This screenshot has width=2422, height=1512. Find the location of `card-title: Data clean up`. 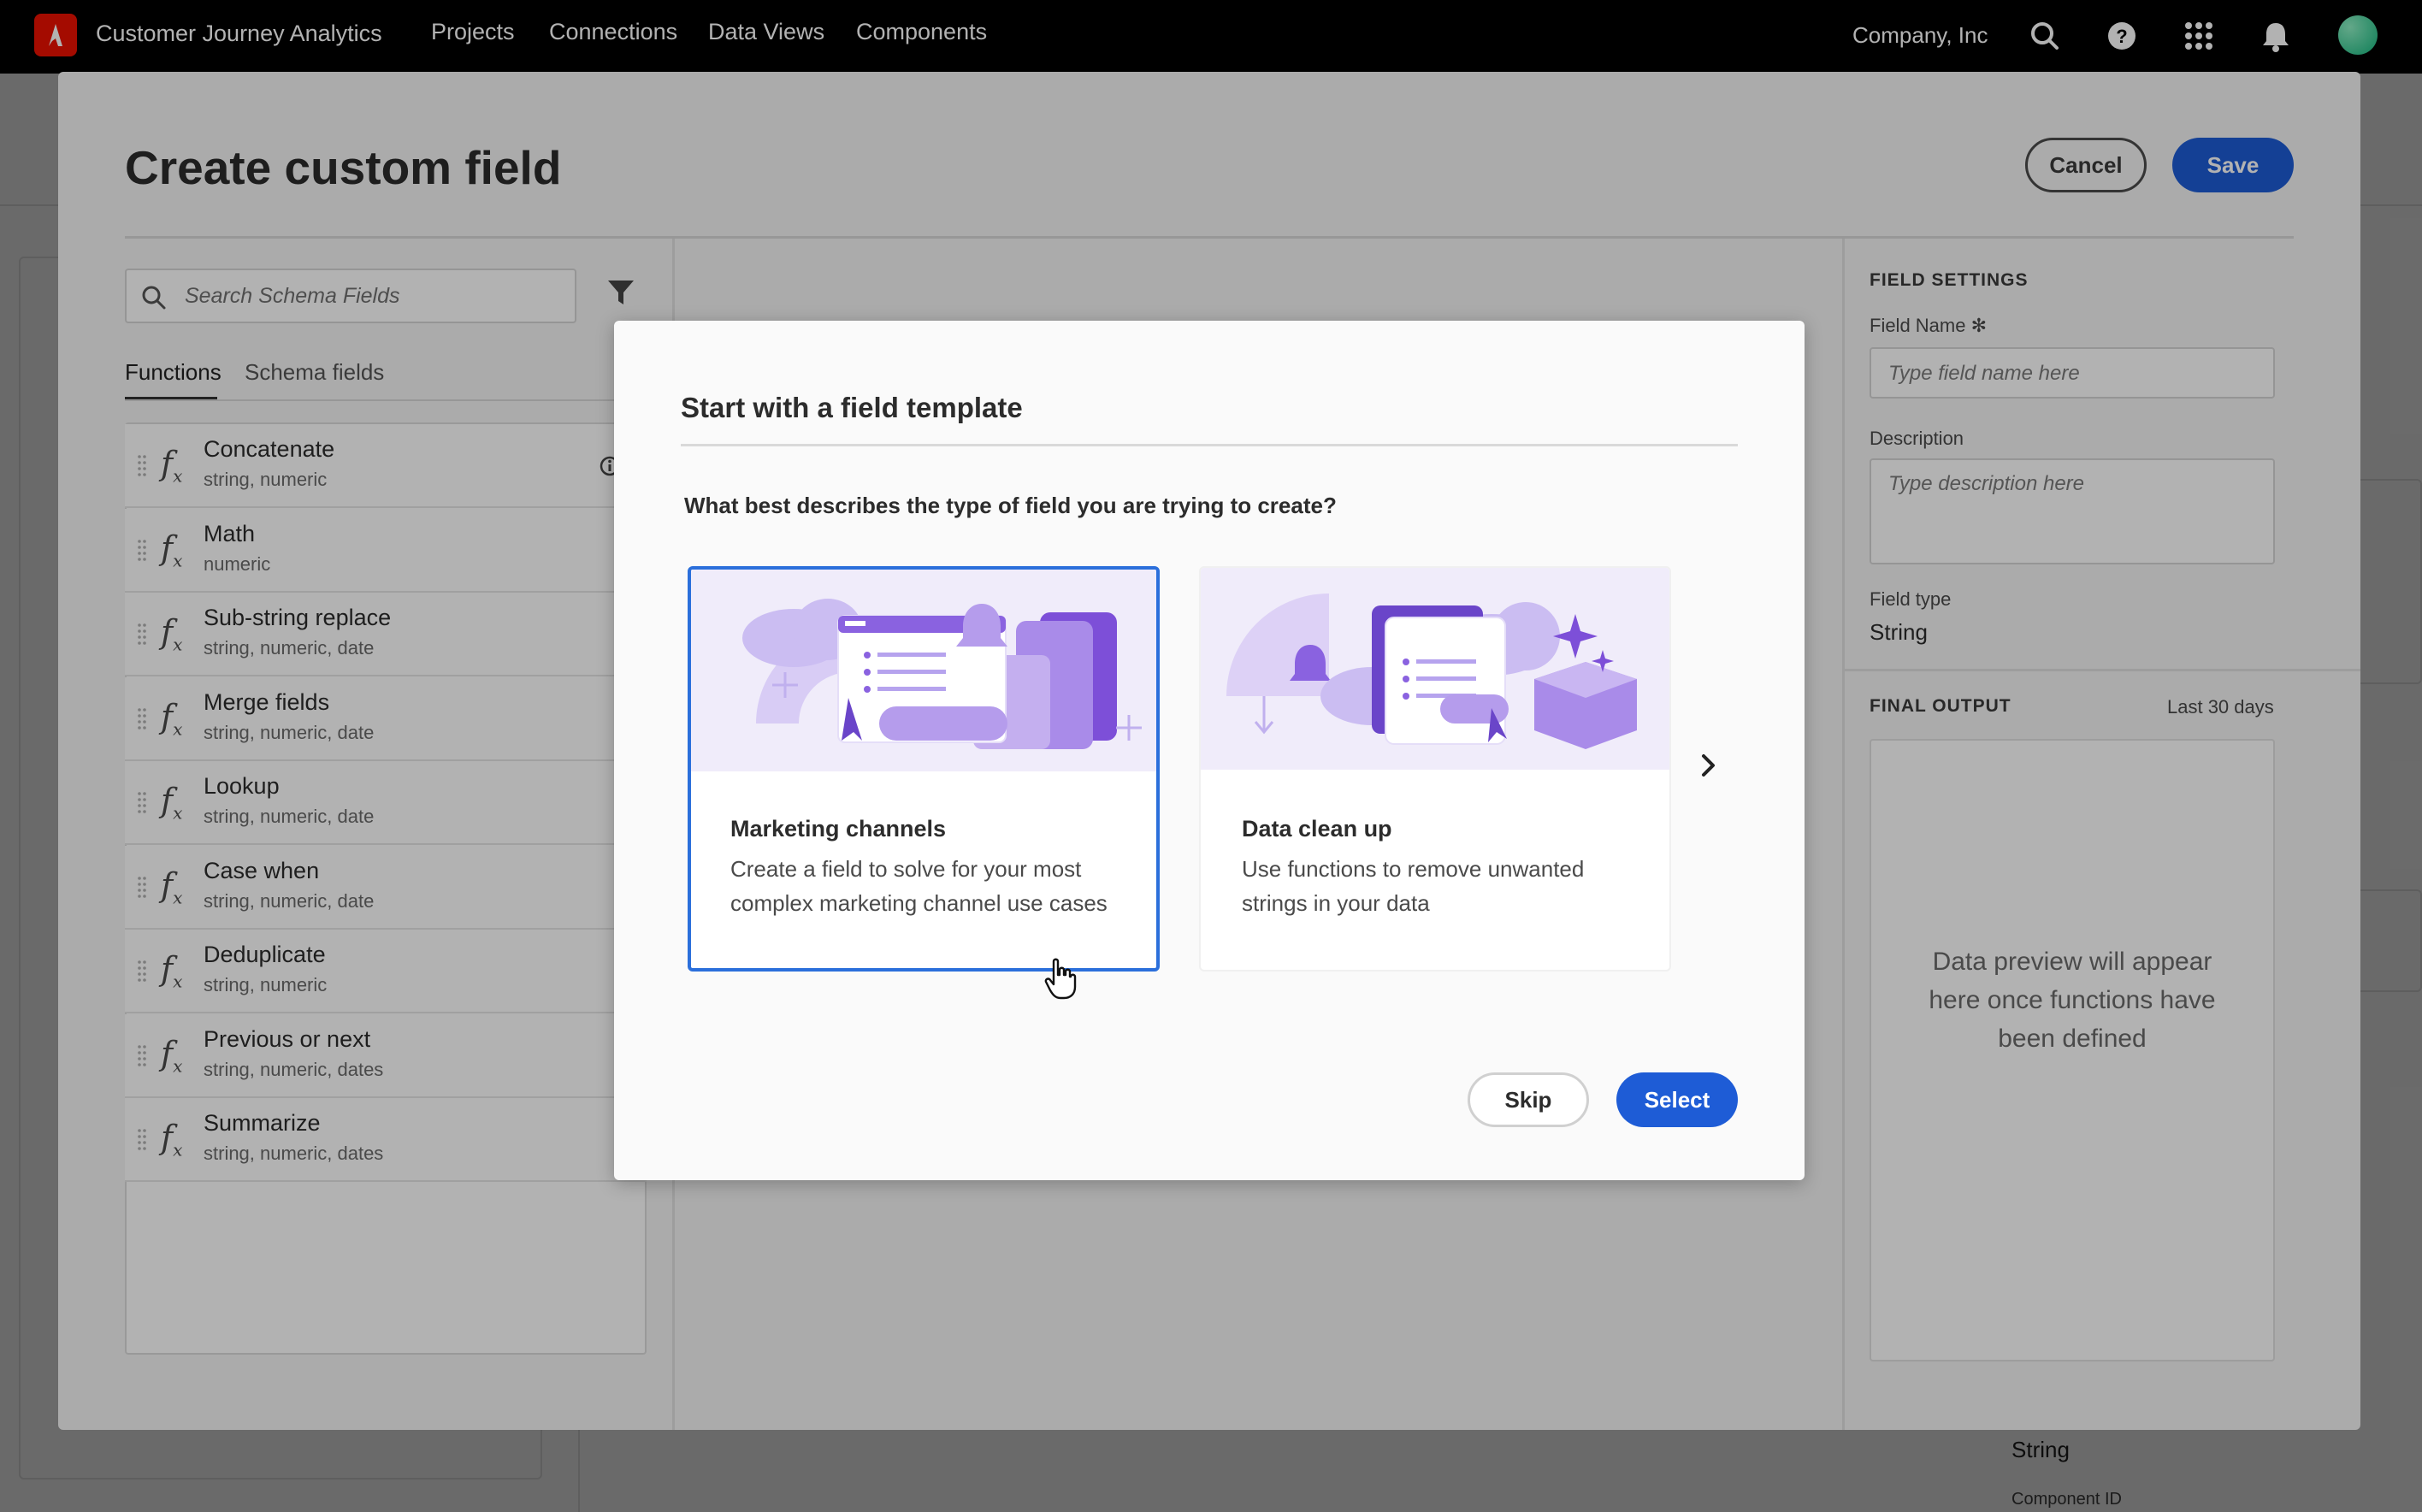

card-title: Data clean up is located at coordinates (1317, 829).